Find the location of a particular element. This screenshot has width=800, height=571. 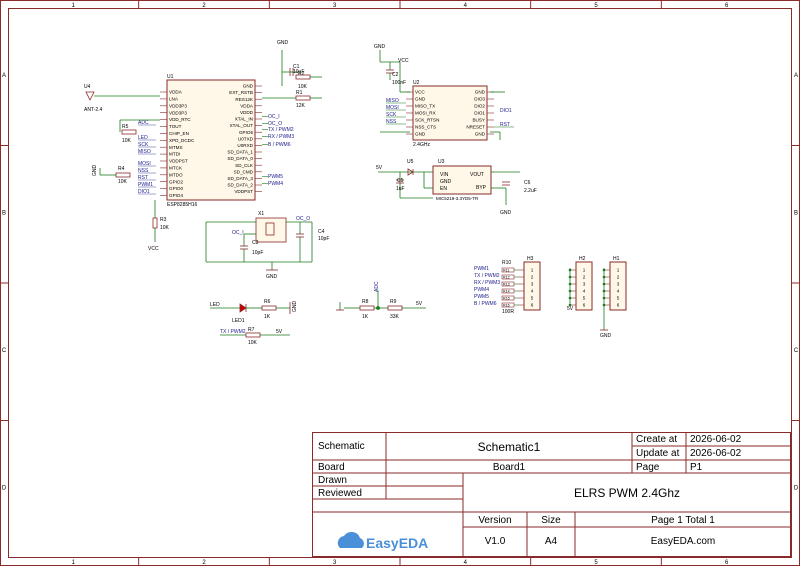

pin-label: SD_CMD is located at coordinates (244, 171).